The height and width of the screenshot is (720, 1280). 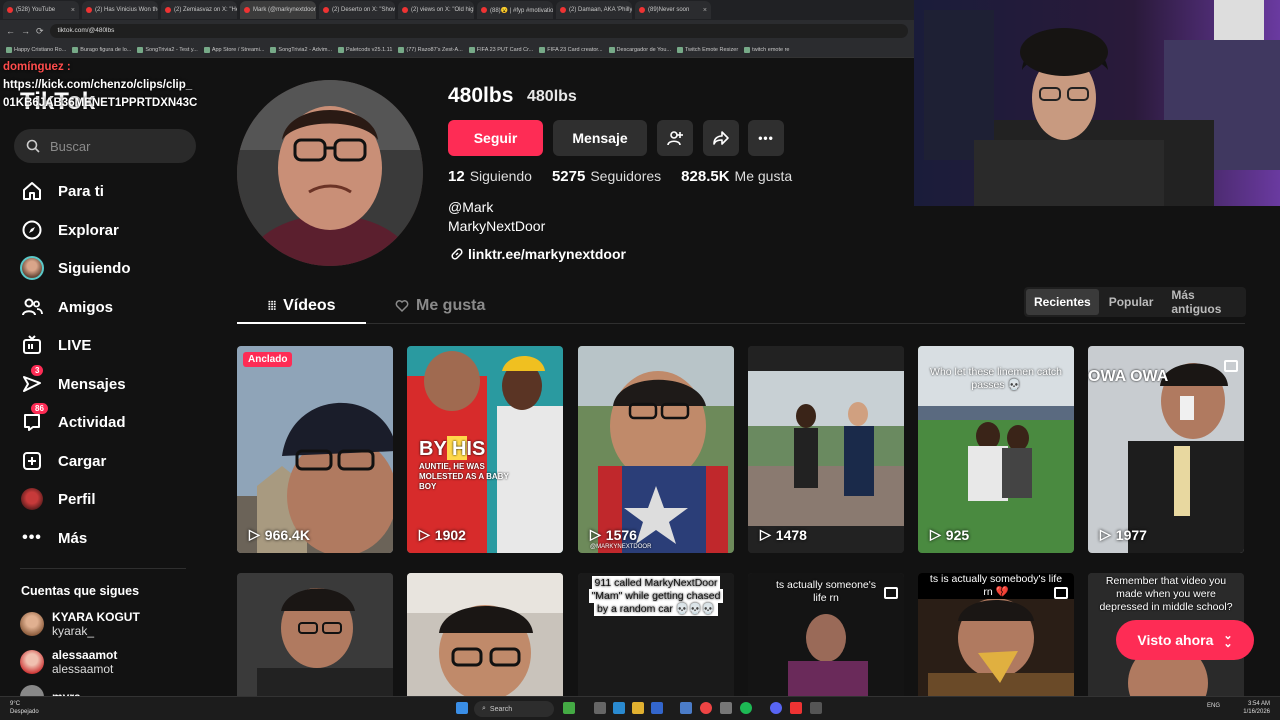 I want to click on recently-watched-button: Visto ahora ⌄ ⌄, so click(x=1185, y=640).